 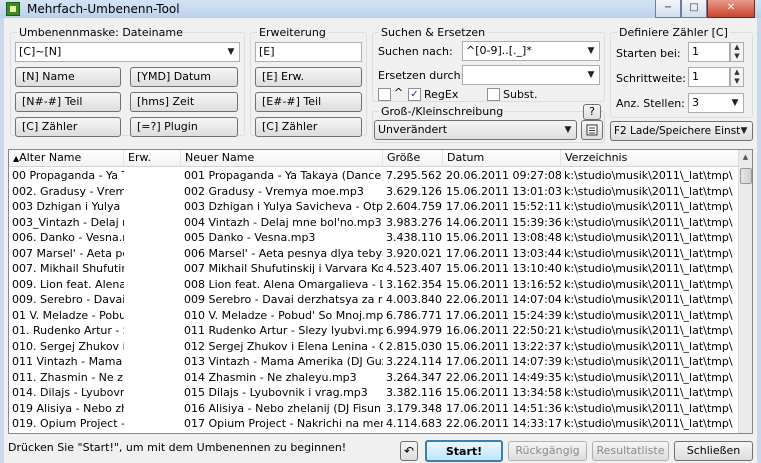 I want to click on counter-step-input: 1, so click(x=709, y=77).